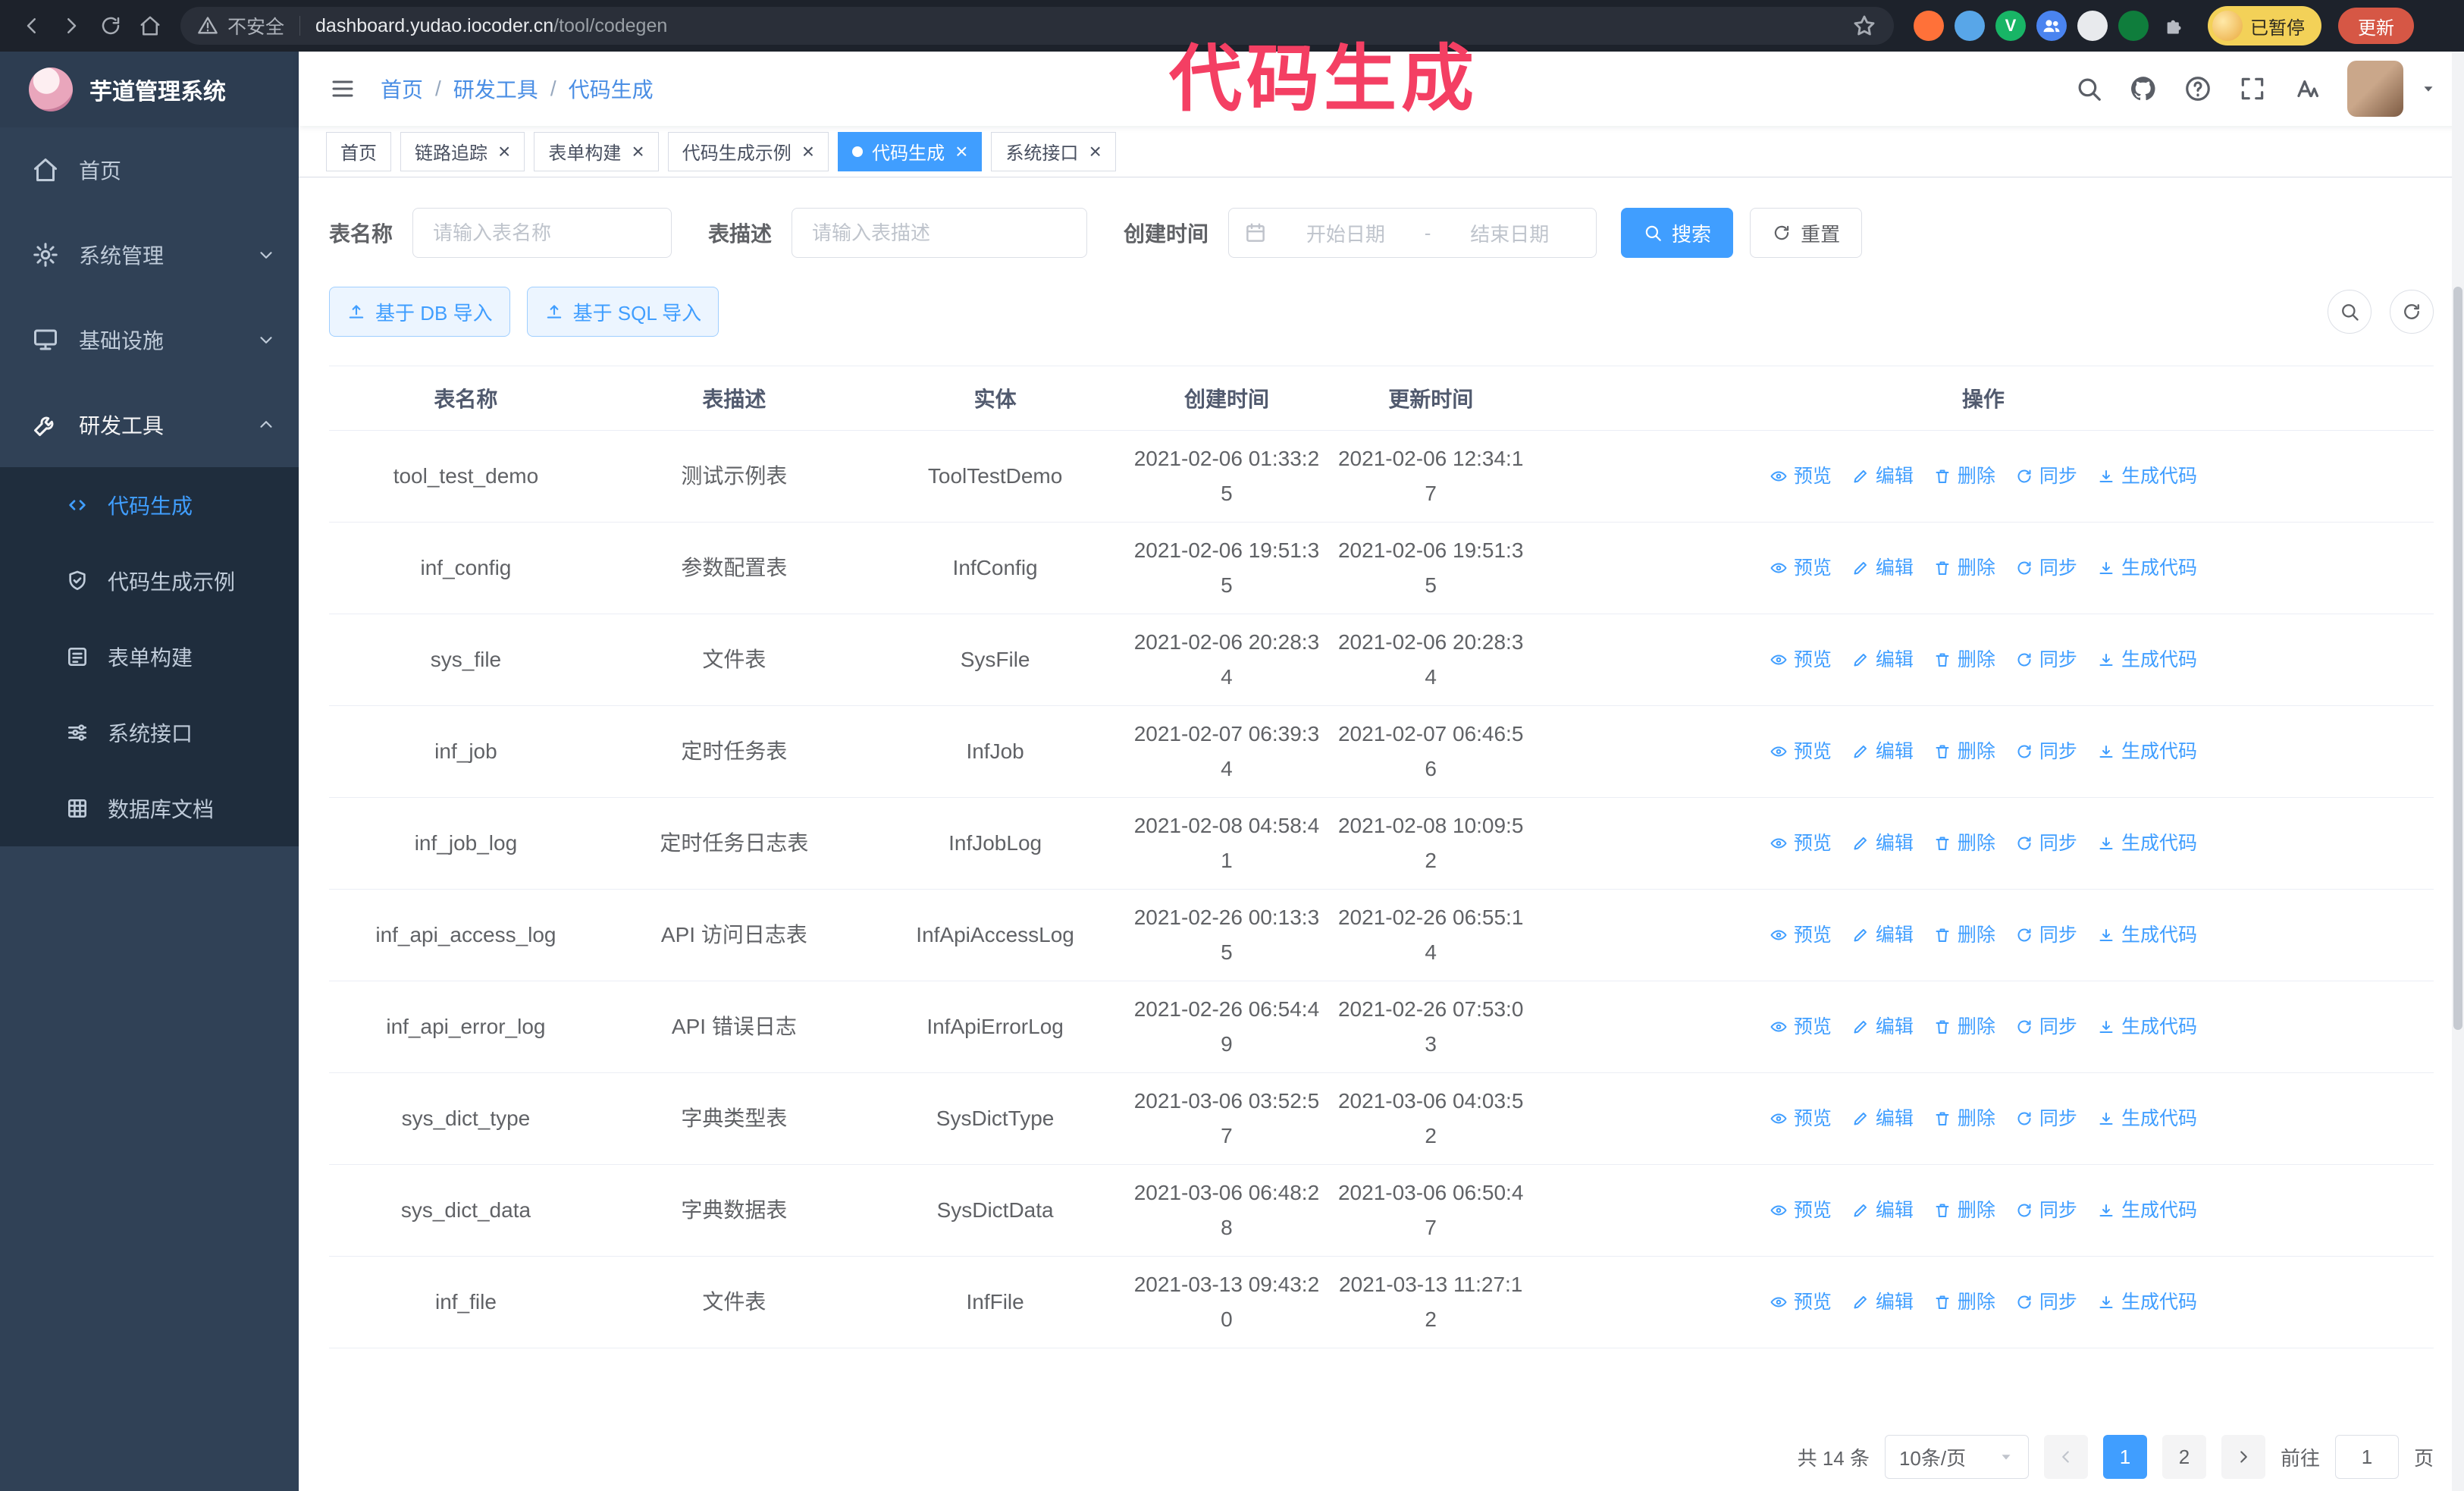  What do you see at coordinates (748, 151) in the screenshot?
I see `tab-codegen-example: 代码生成示例 ×` at bounding box center [748, 151].